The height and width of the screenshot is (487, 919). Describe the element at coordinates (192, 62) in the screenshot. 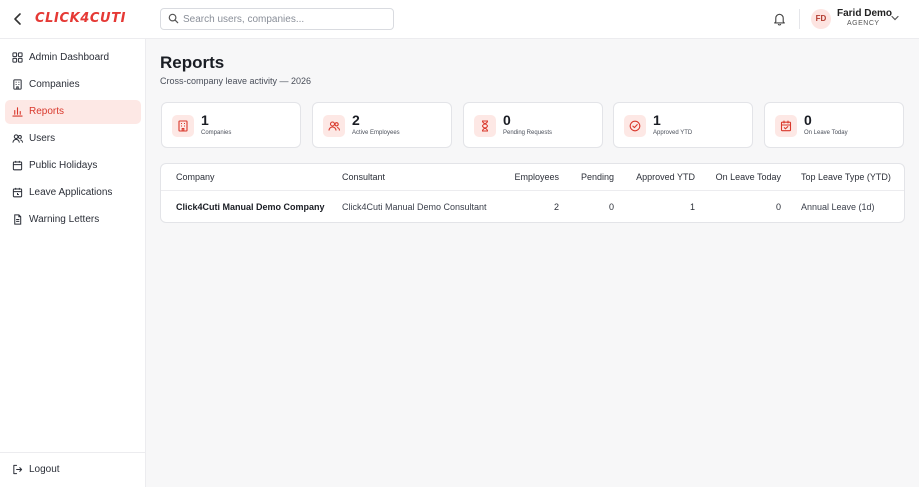

I see `page-title: Reports` at that location.